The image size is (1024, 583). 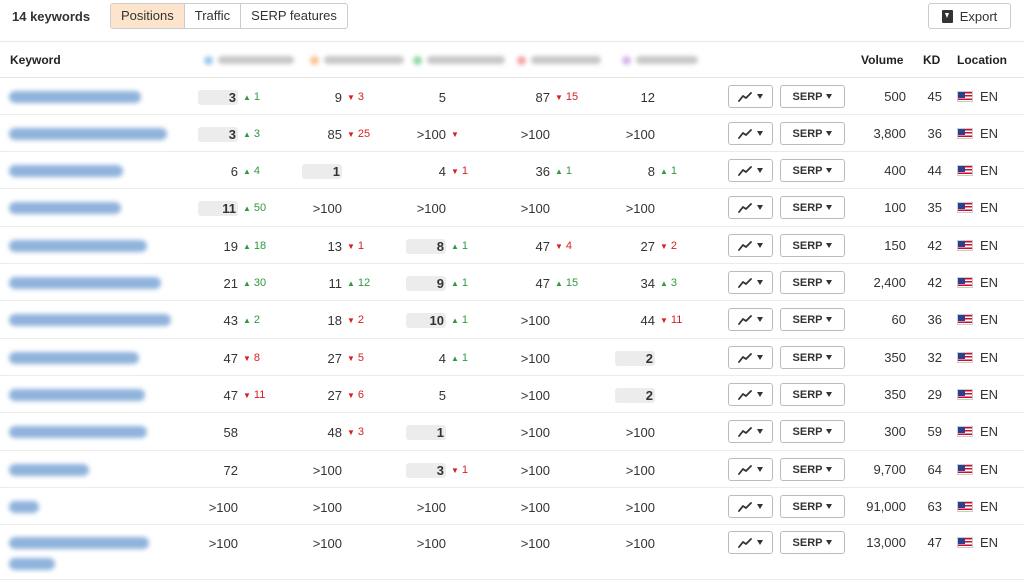 What do you see at coordinates (364, 283) in the screenshot?
I see `change-value: 12` at bounding box center [364, 283].